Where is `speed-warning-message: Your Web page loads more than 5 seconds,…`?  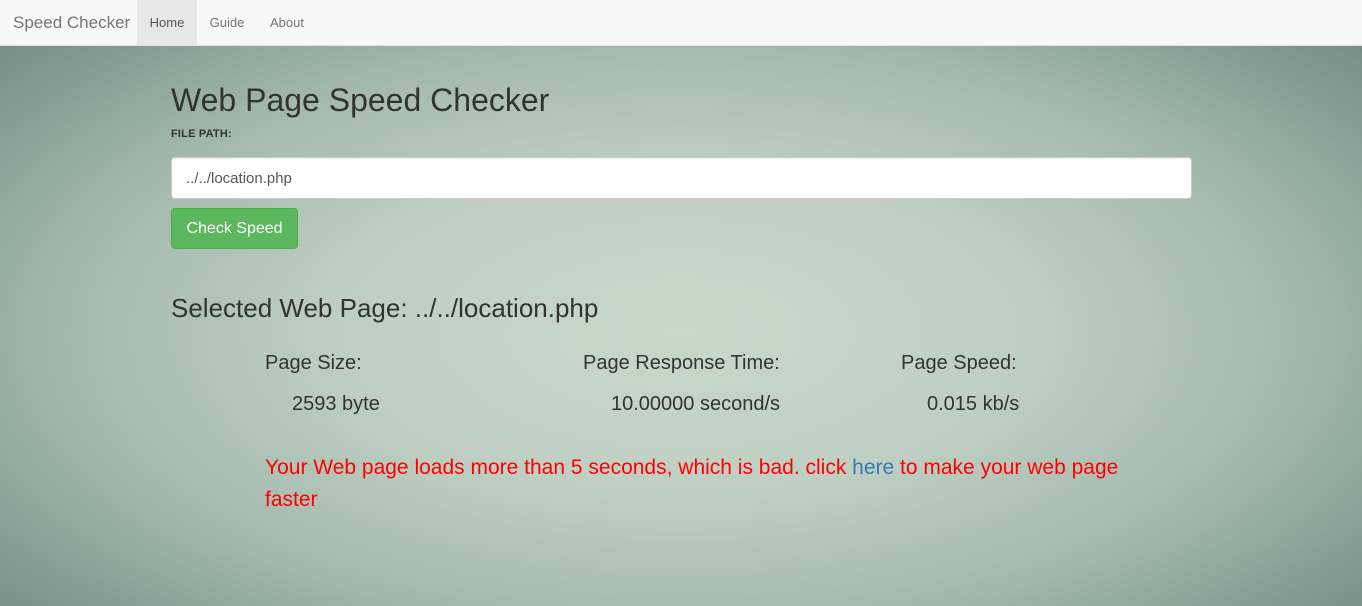
speed-warning-message: Your Web page loads more than 5 seconds,… is located at coordinates (715, 484).